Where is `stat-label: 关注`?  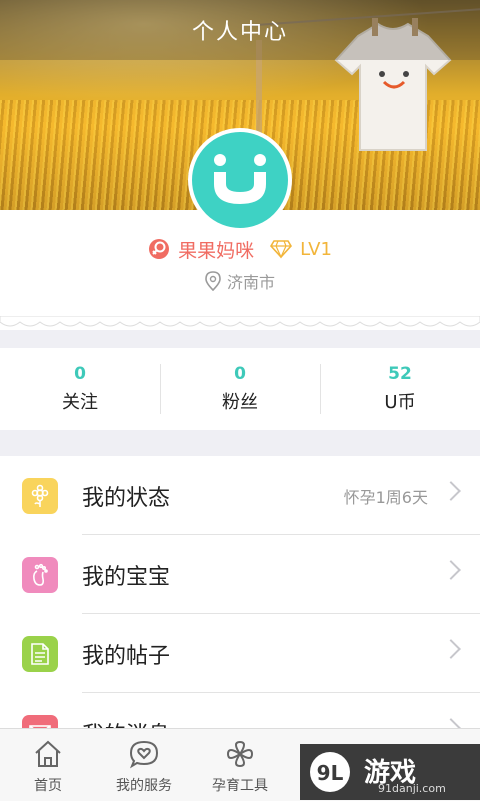 stat-label: 关注 is located at coordinates (80, 402).